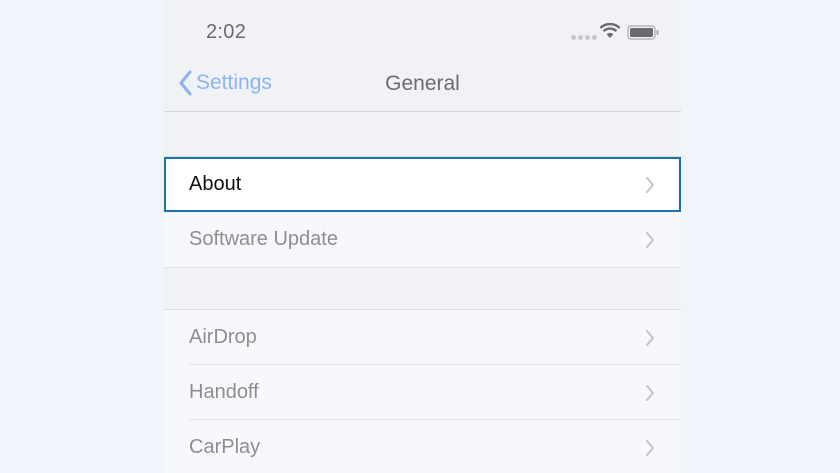  Describe the element at coordinates (422, 446) in the screenshot. I see `list-item-carplay: CarPlay` at that location.